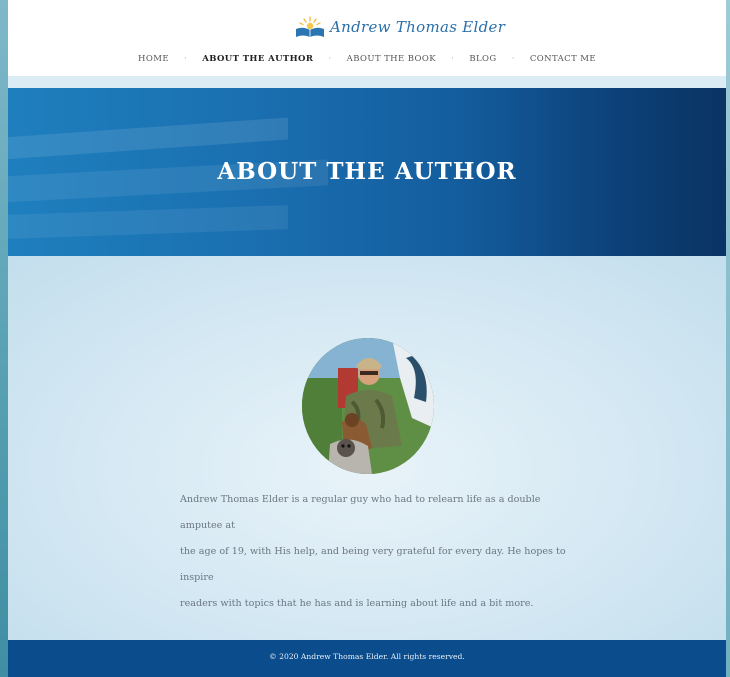  Describe the element at coordinates (4, 338) in the screenshot. I see `page-frame-left` at that location.